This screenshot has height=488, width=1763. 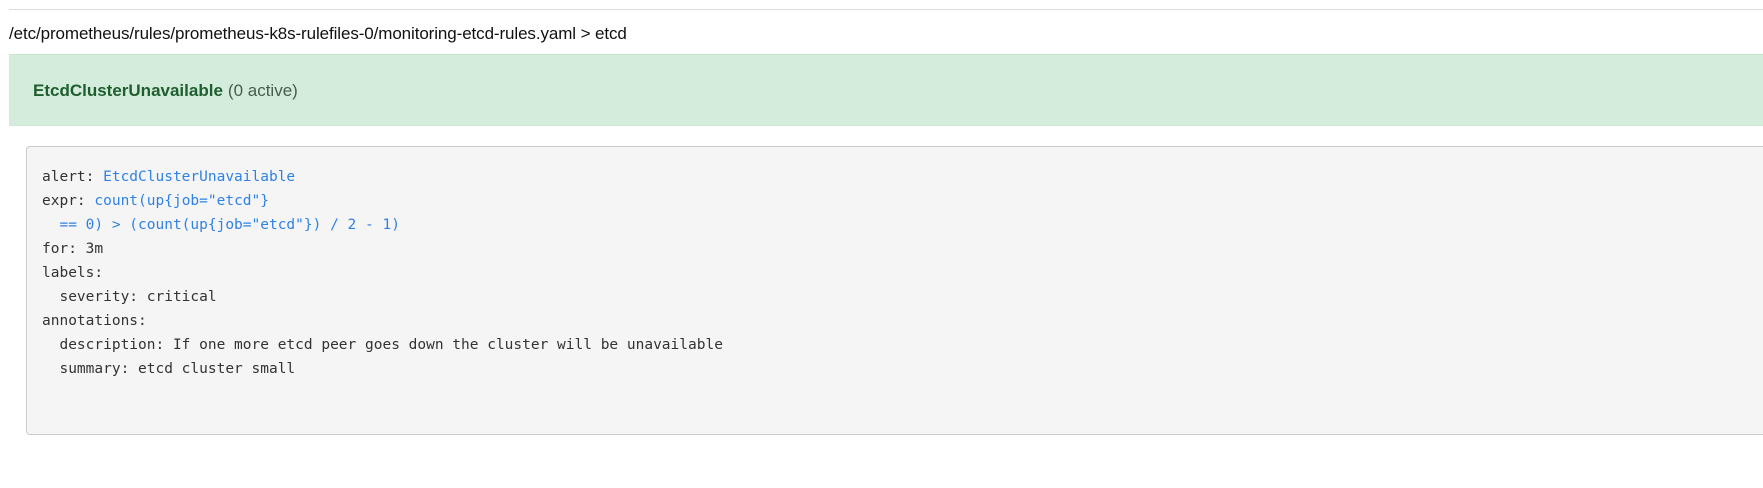 I want to click on yaml-alert-value-link: EtcdClusterUnavailable, so click(x=199, y=177).